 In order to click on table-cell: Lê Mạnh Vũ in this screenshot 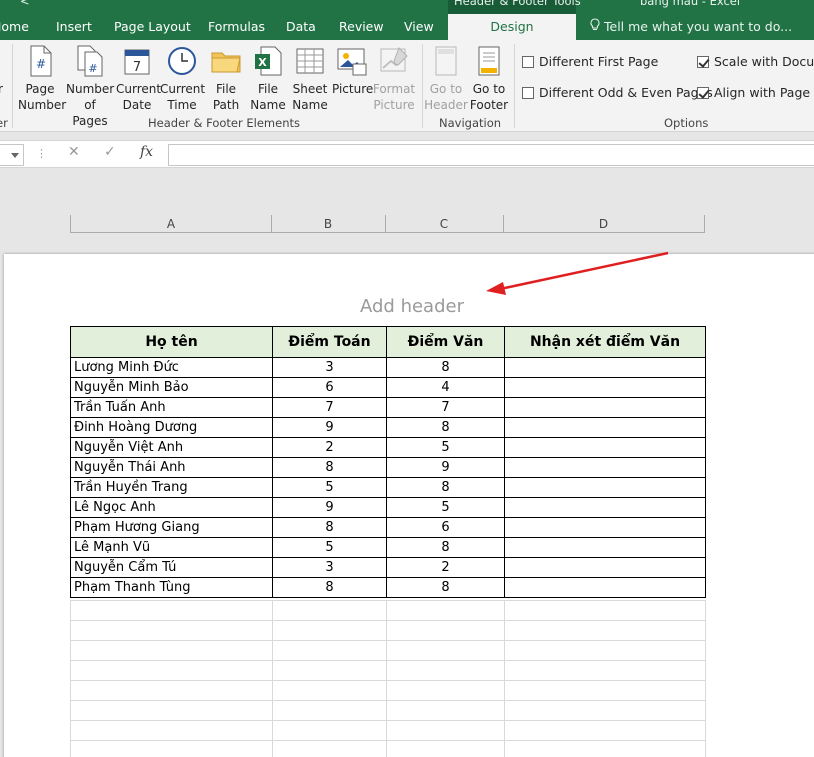, I will do `click(171, 547)`.